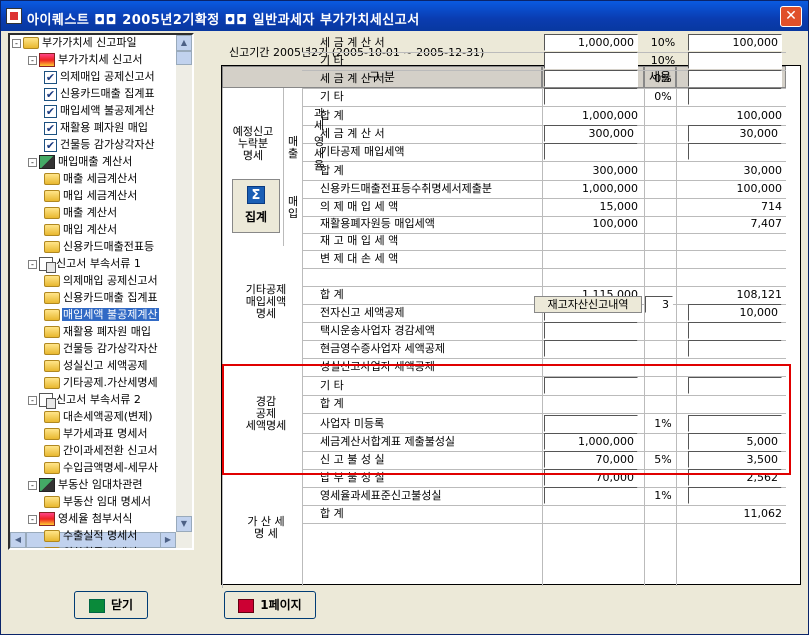 This screenshot has height=635, width=809. Describe the element at coordinates (81, 213) in the screenshot. I see `tree-item: 매출 계산서` at that location.